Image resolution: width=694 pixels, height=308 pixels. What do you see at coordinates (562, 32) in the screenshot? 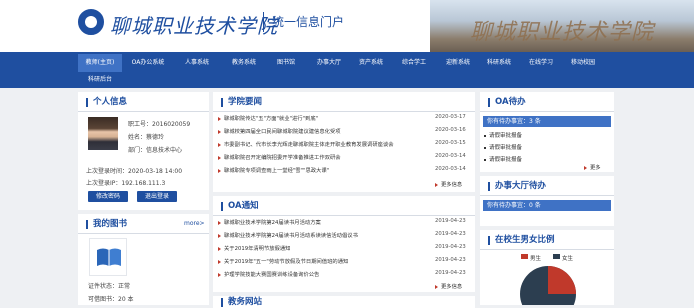
I see `banner-text: 聊城职业技术学院` at bounding box center [562, 32].